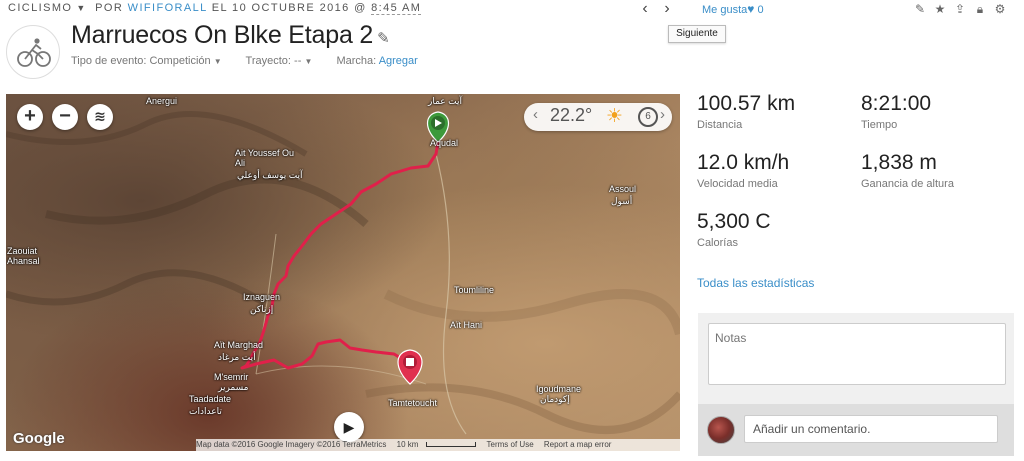 Image resolution: width=1024 pixels, height=461 pixels. What do you see at coordinates (980, 9) in the screenshot?
I see `lock-icon: 🔒︎` at bounding box center [980, 9].